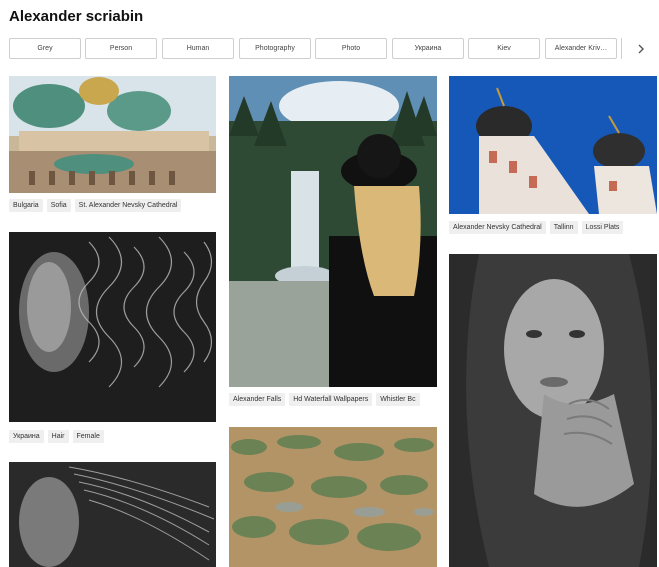 Image resolution: width=659 pixels, height=567 pixels. I want to click on tag-hd-waterfall-wallpapers: Hd Waterfall Wallpapers, so click(331, 399).